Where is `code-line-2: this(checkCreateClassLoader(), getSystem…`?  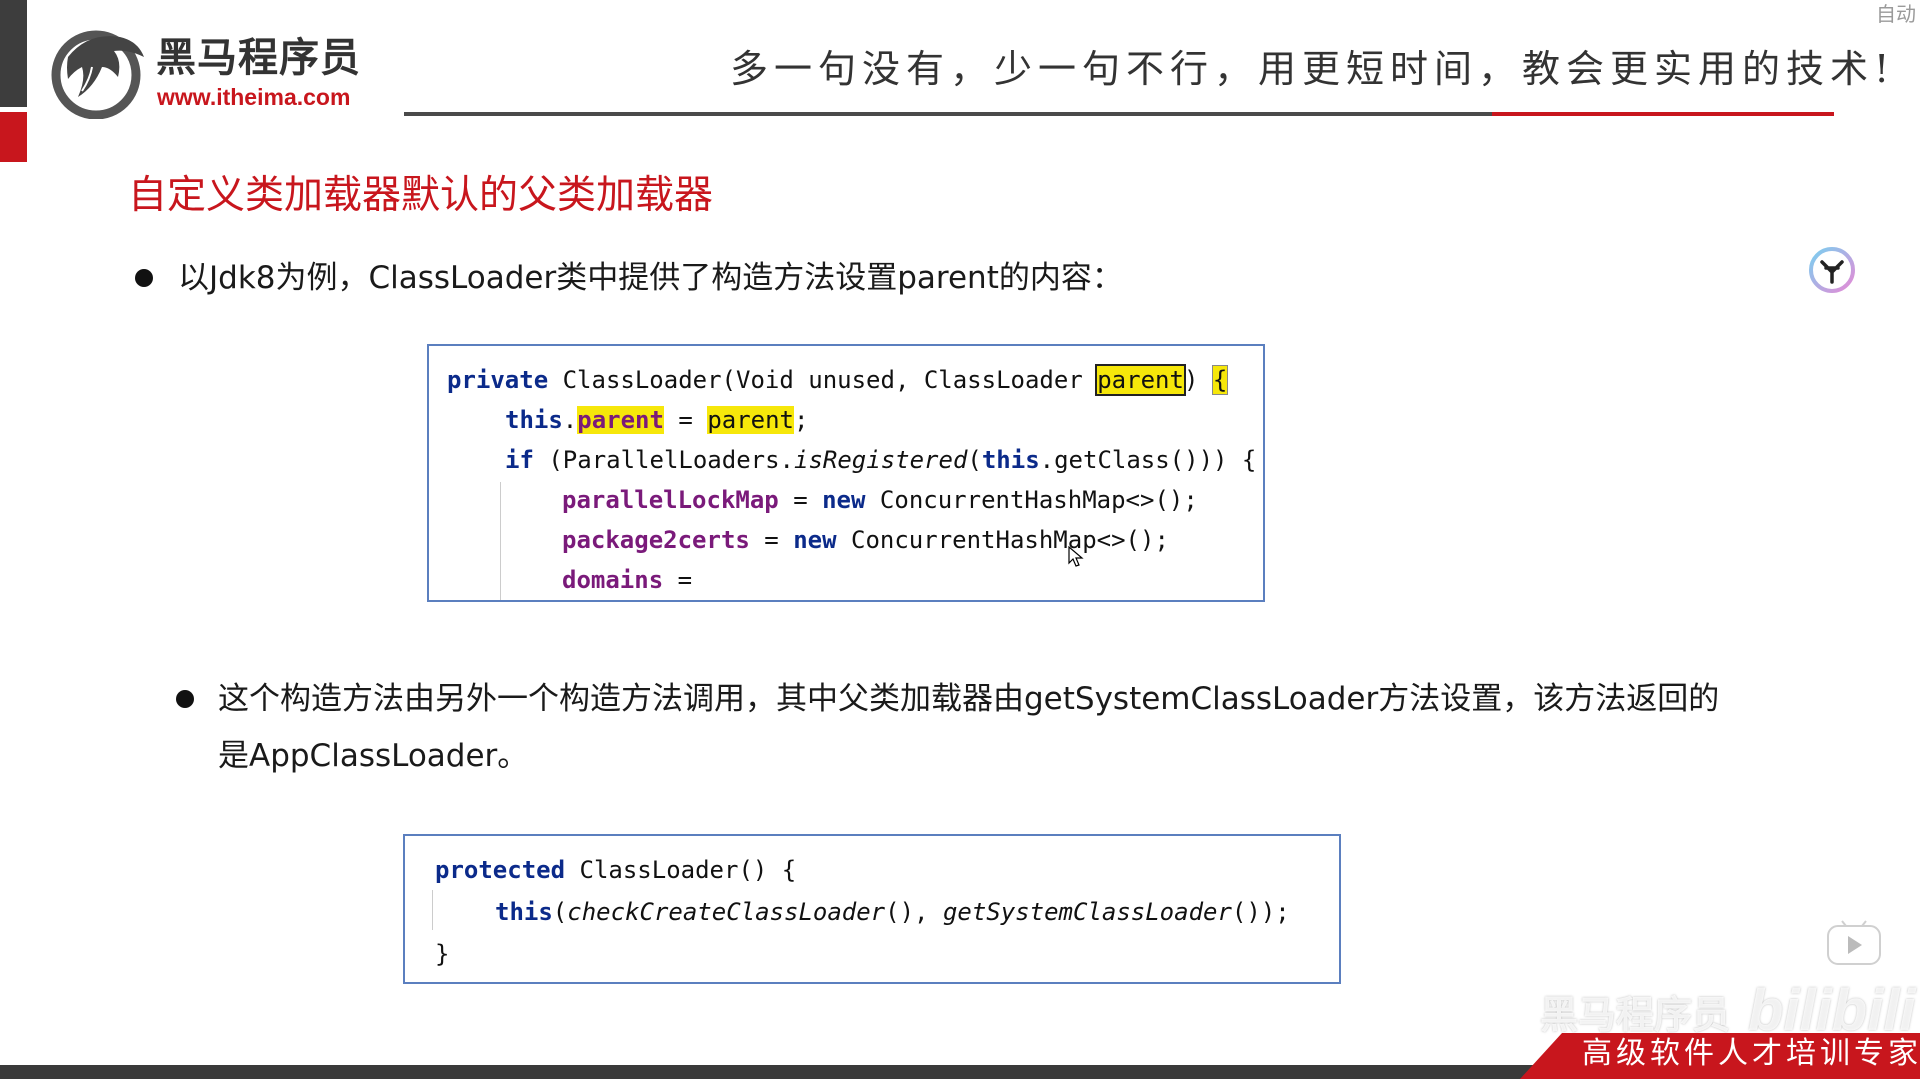
code-line-2: this(checkCreateClassLoader(), getSystem… is located at coordinates (892, 912).